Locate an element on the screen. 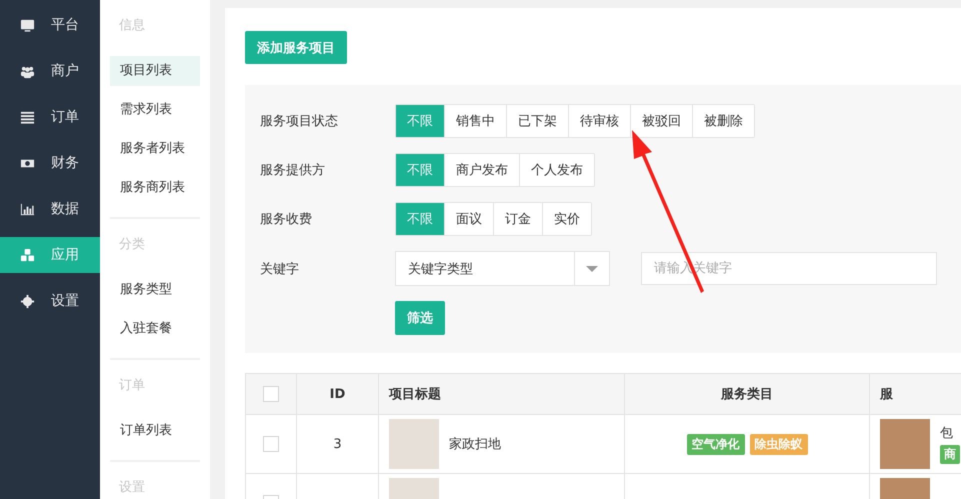  category-tag: 空气净化 is located at coordinates (715, 444).